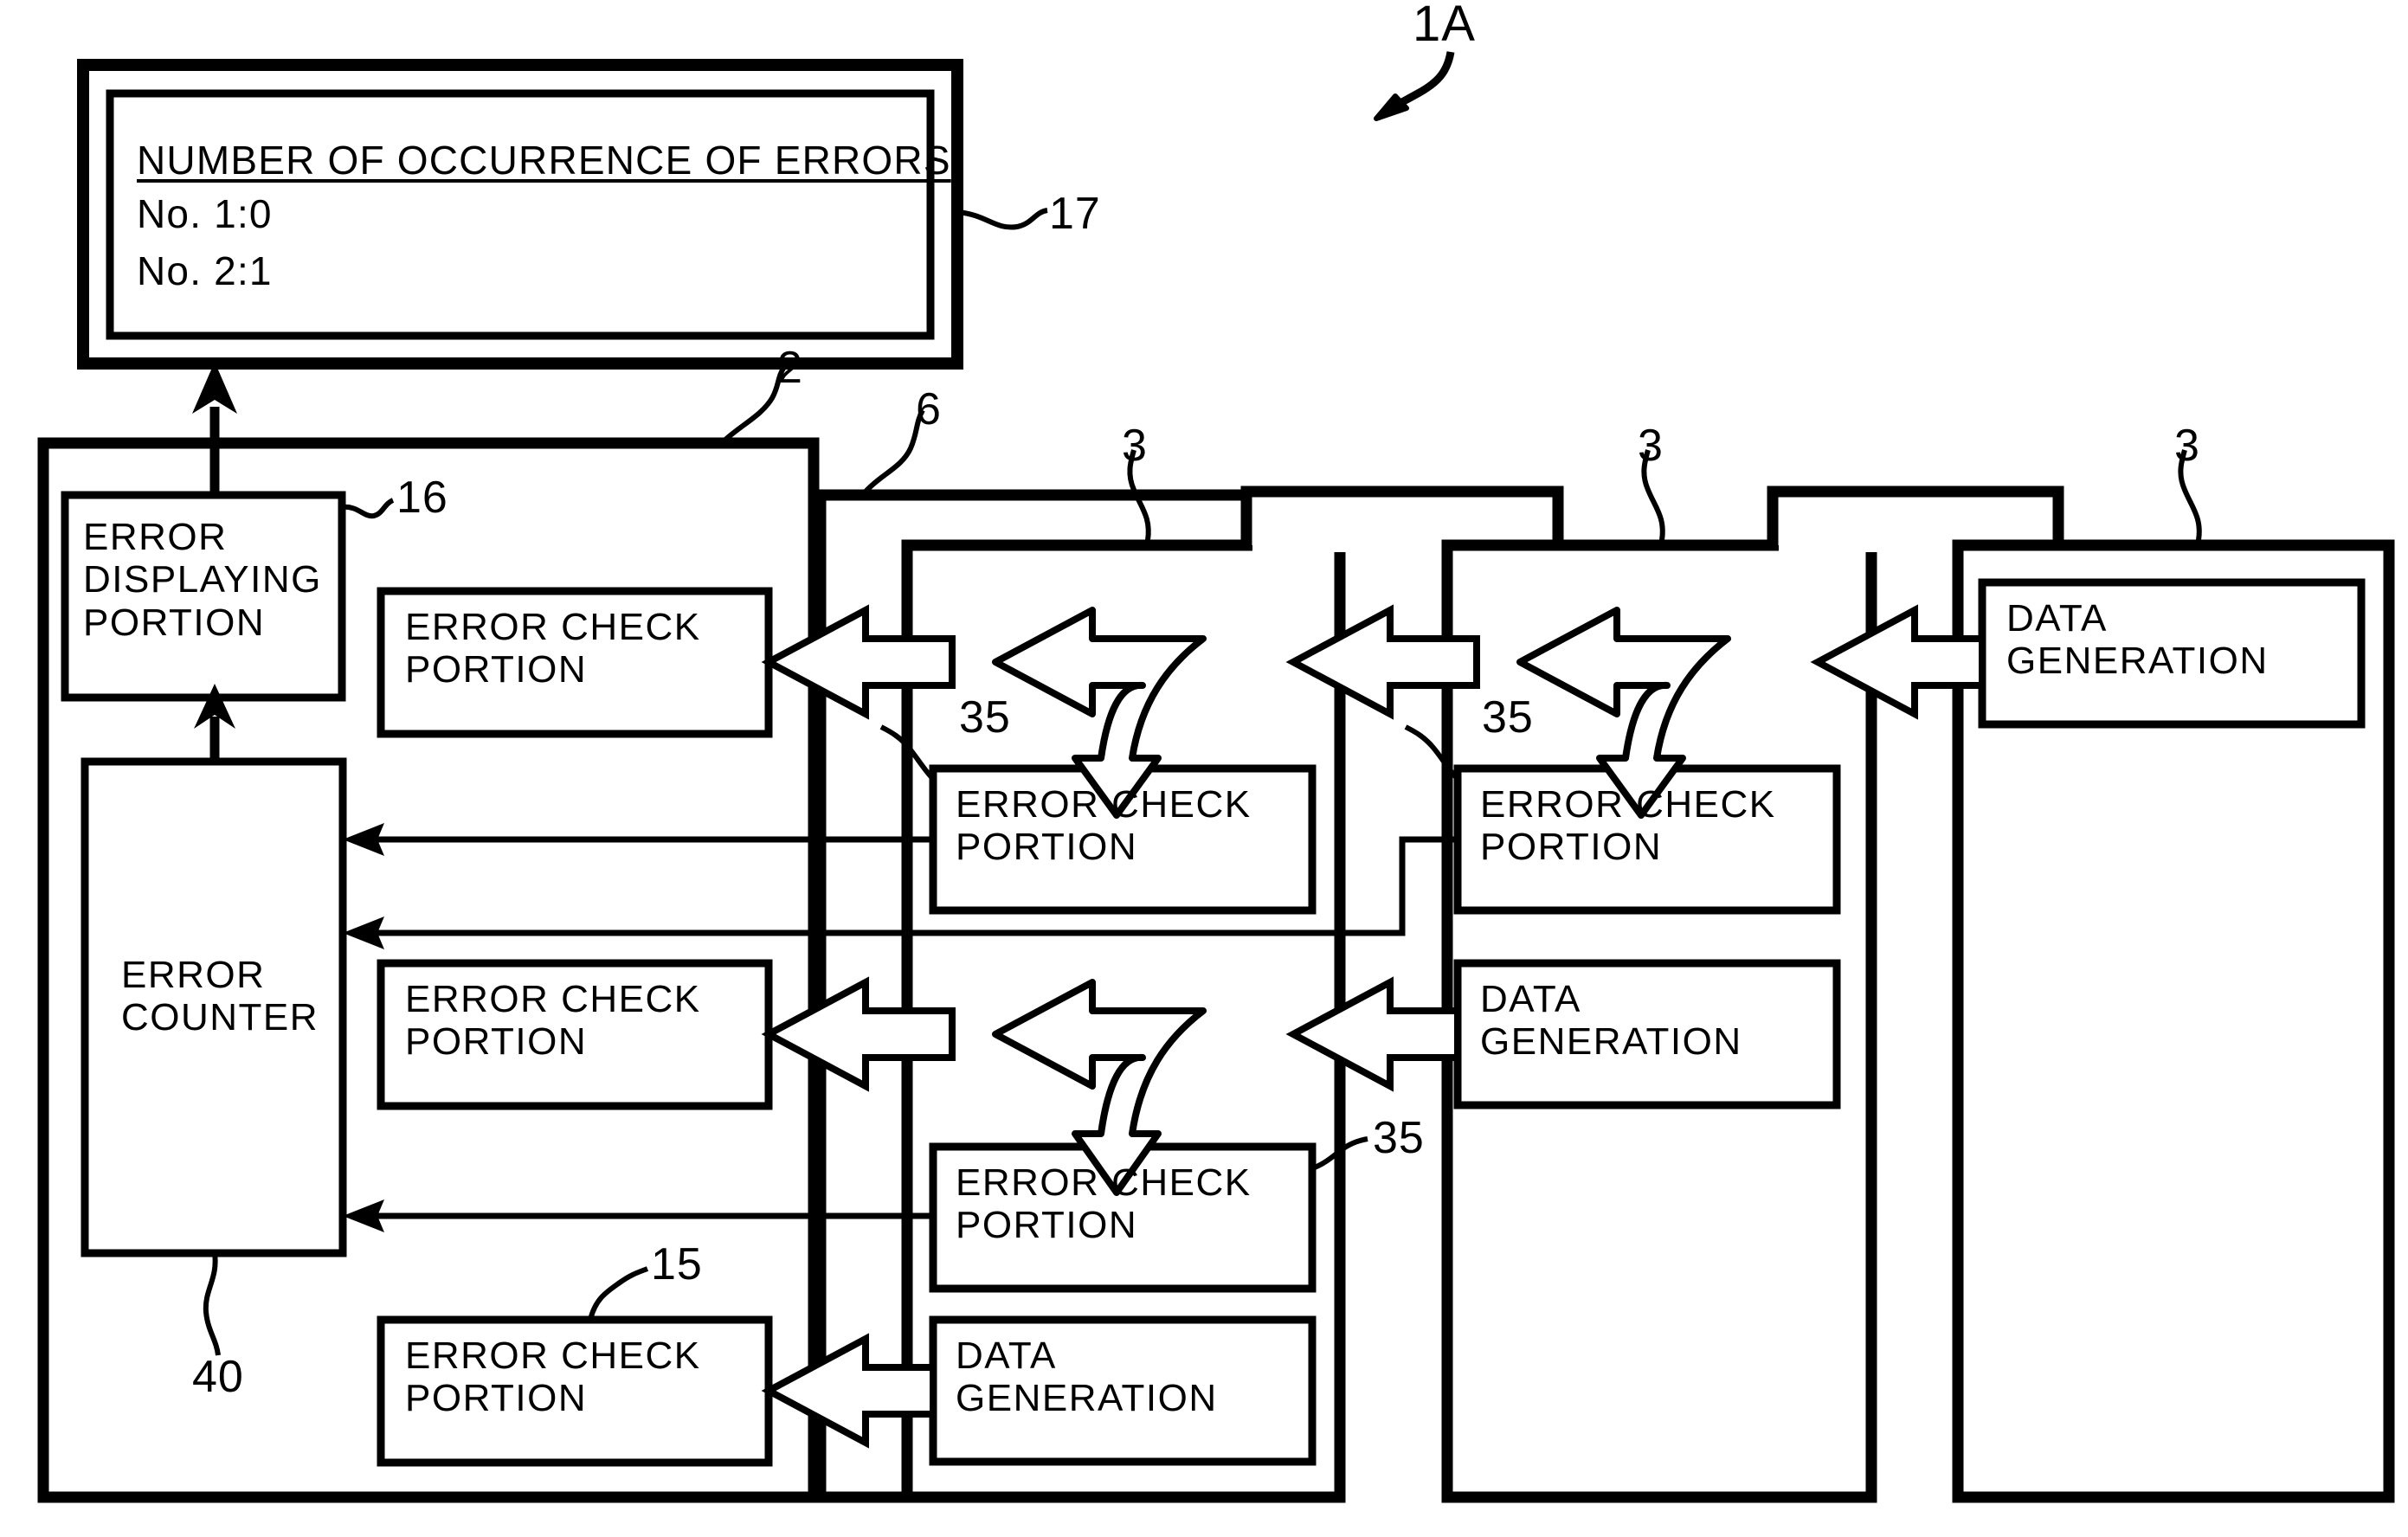 This screenshot has width=2408, height=1537. What do you see at coordinates (544, 160) in the screenshot?
I see `display-panel-title: NUMBER OF OCCURRENCE OF ERRORS` at bounding box center [544, 160].